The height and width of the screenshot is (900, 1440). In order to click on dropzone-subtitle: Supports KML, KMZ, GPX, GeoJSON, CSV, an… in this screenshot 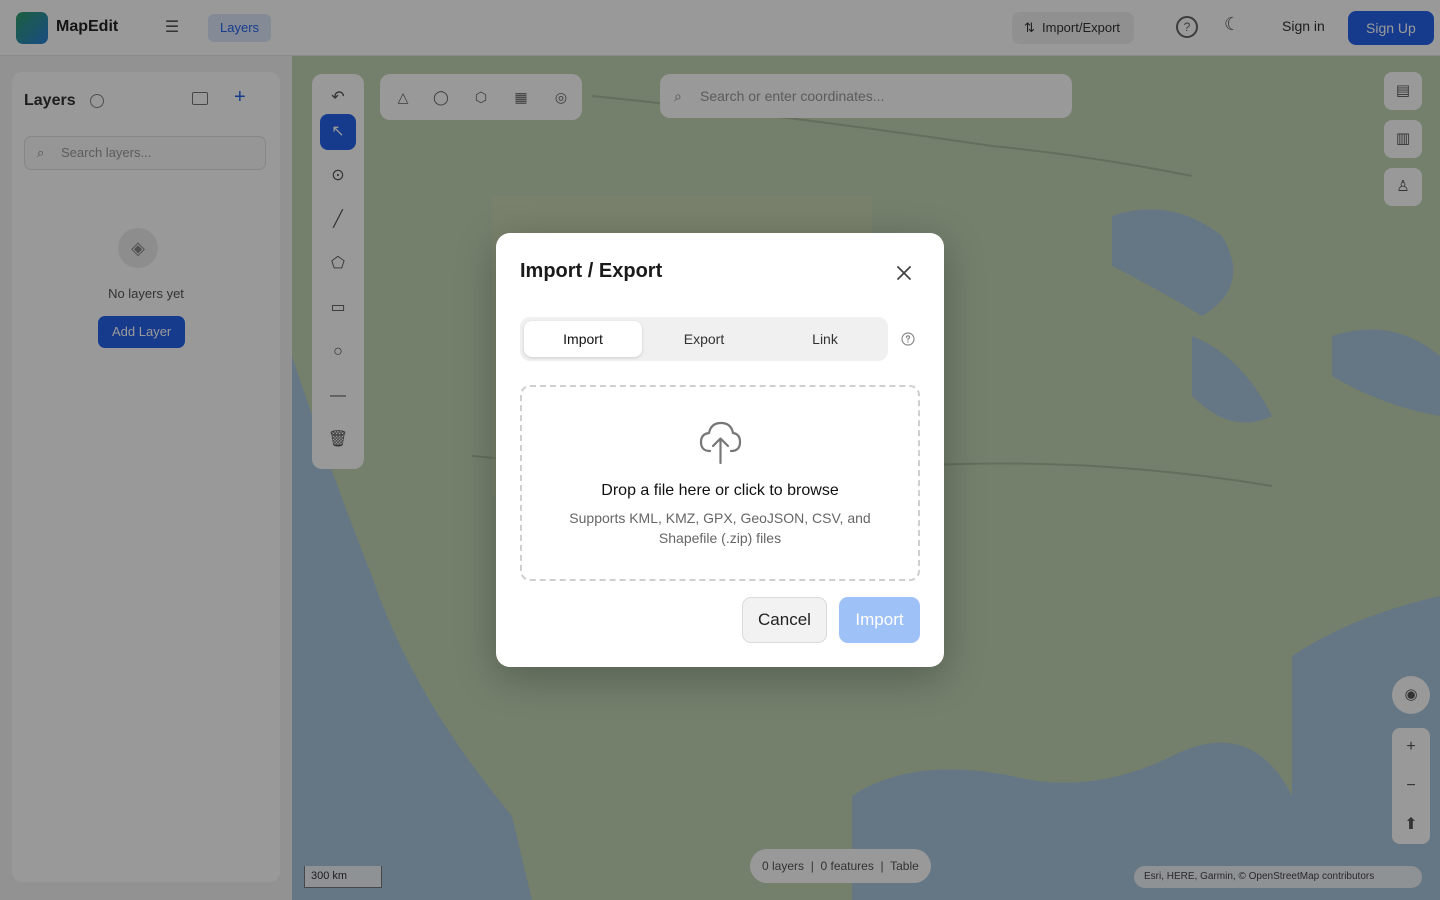, I will do `click(720, 528)`.